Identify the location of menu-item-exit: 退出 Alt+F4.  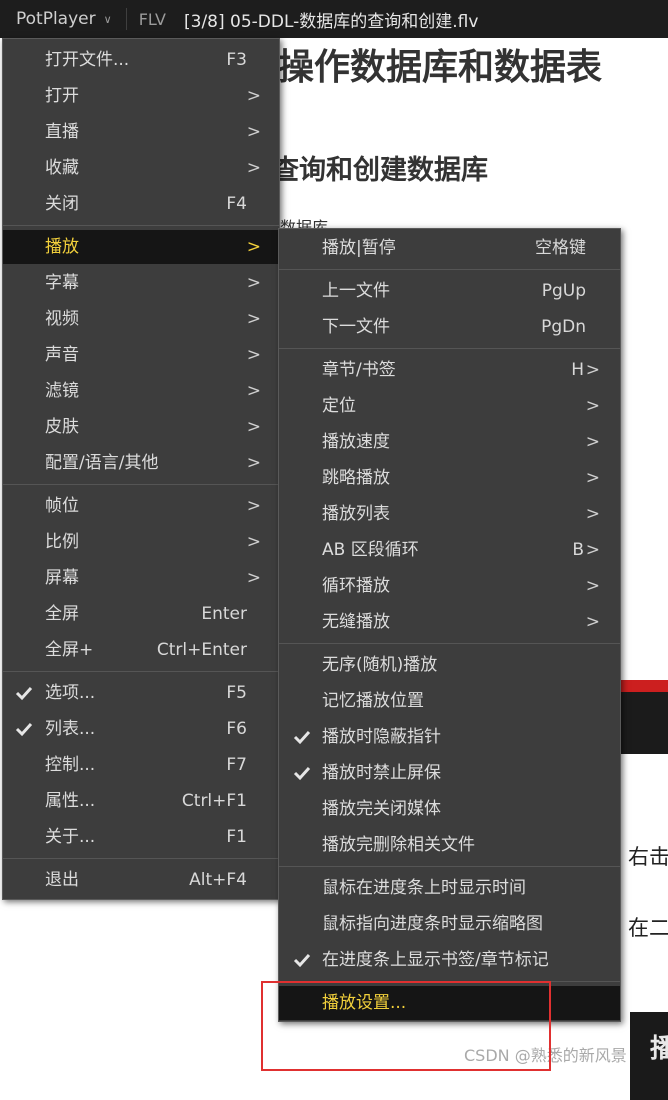
(141, 880).